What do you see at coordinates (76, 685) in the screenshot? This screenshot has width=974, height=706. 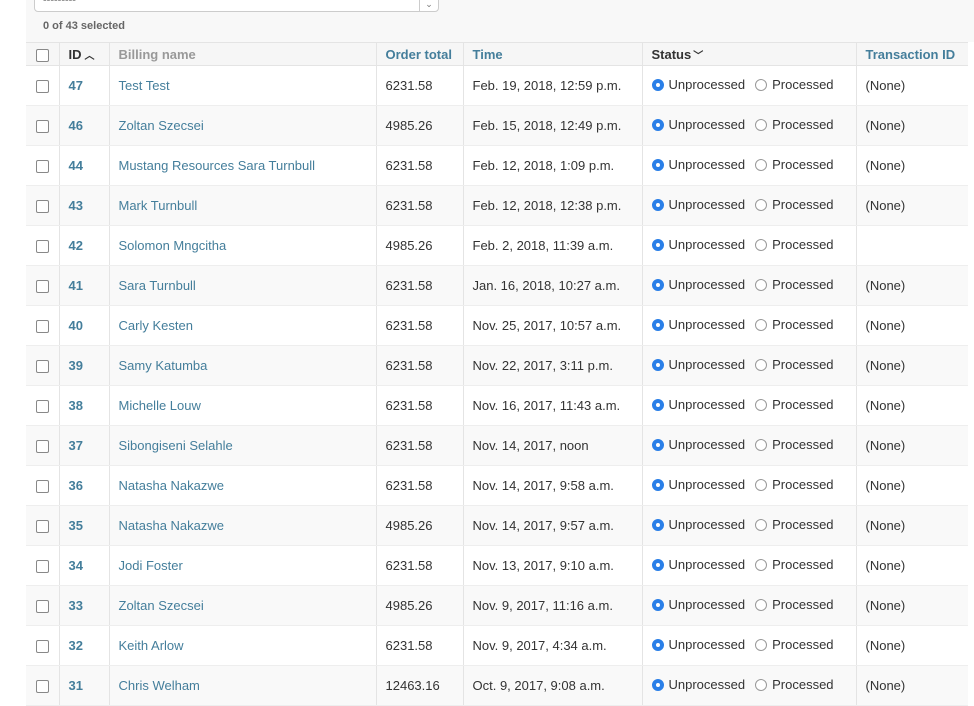 I see `order-id-link: 31` at bounding box center [76, 685].